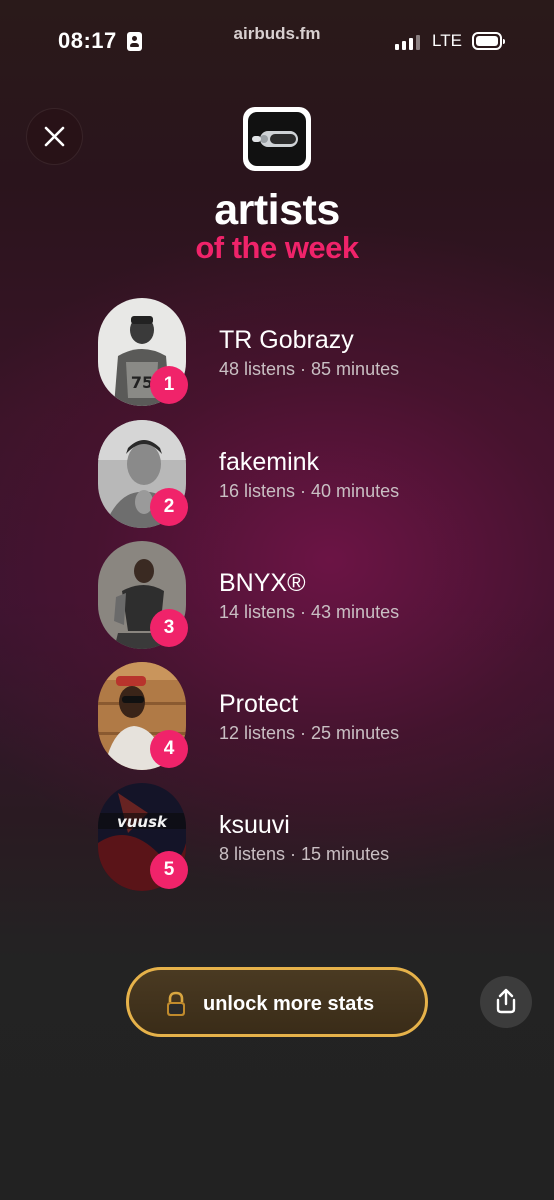 This screenshot has width=554, height=1200. What do you see at coordinates (308, 838) in the screenshot?
I see `artist-row: vuusk 5 ksuuvi 8 listens · 15 minutes` at bounding box center [308, 838].